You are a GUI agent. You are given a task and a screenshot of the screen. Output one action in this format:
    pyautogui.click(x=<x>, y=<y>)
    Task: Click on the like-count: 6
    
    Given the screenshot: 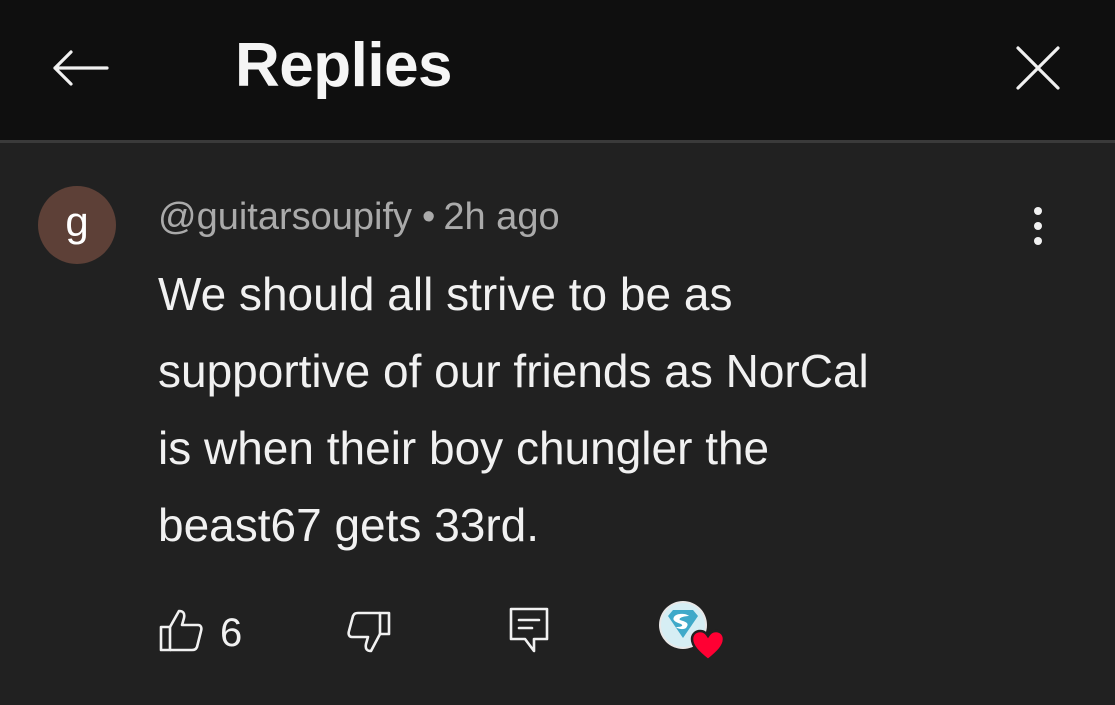 What is the action you would take?
    pyautogui.click(x=231, y=633)
    